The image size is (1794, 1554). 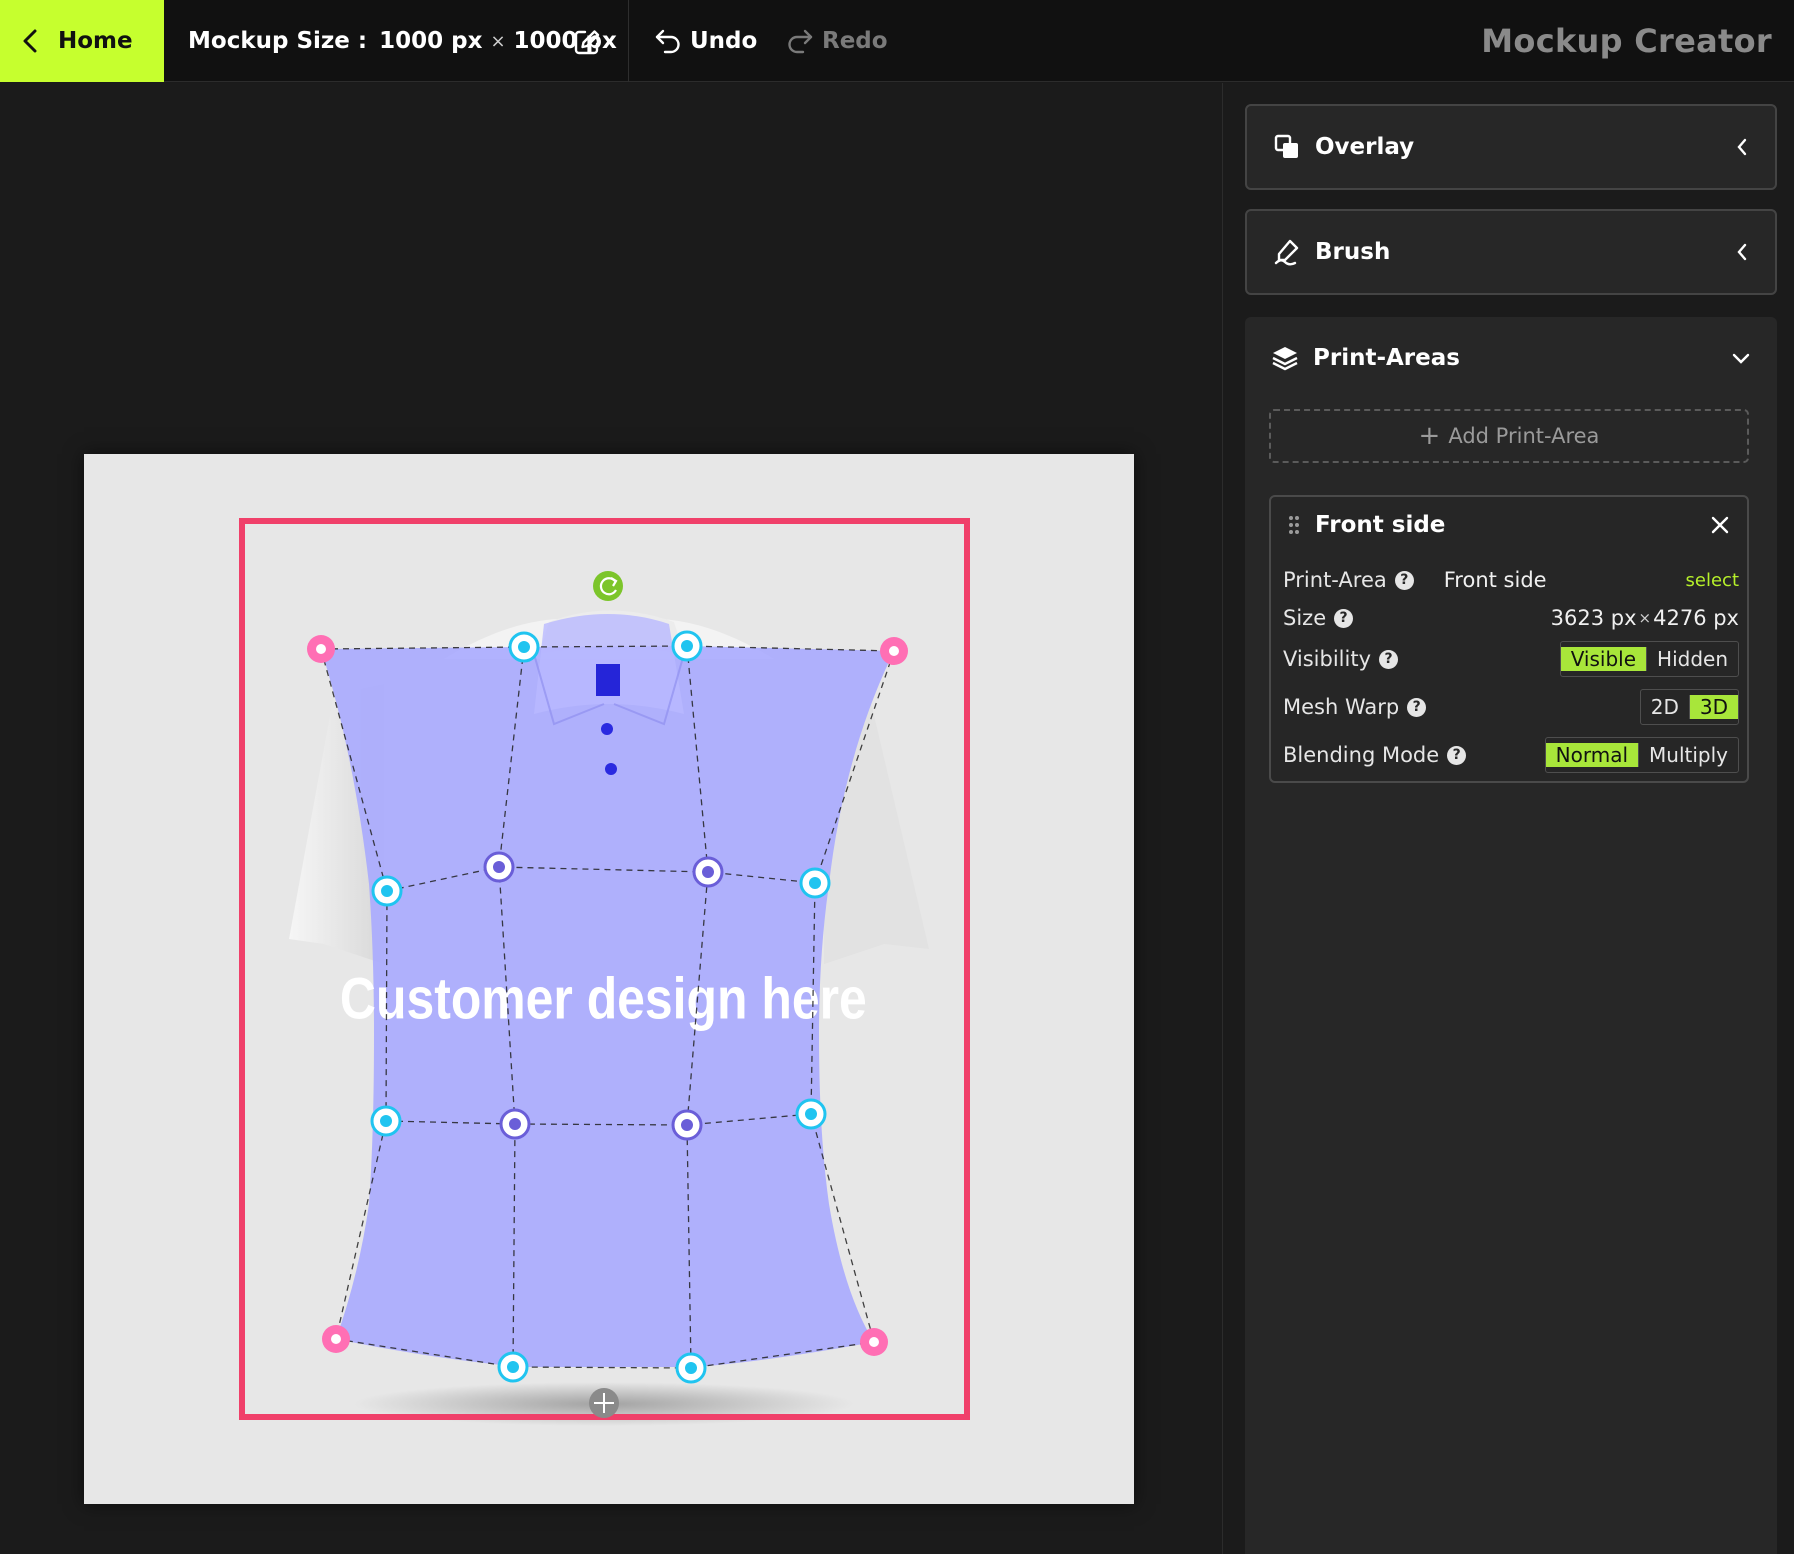 I want to click on visibility-toggle: Visible Hidden, so click(x=1649, y=659).